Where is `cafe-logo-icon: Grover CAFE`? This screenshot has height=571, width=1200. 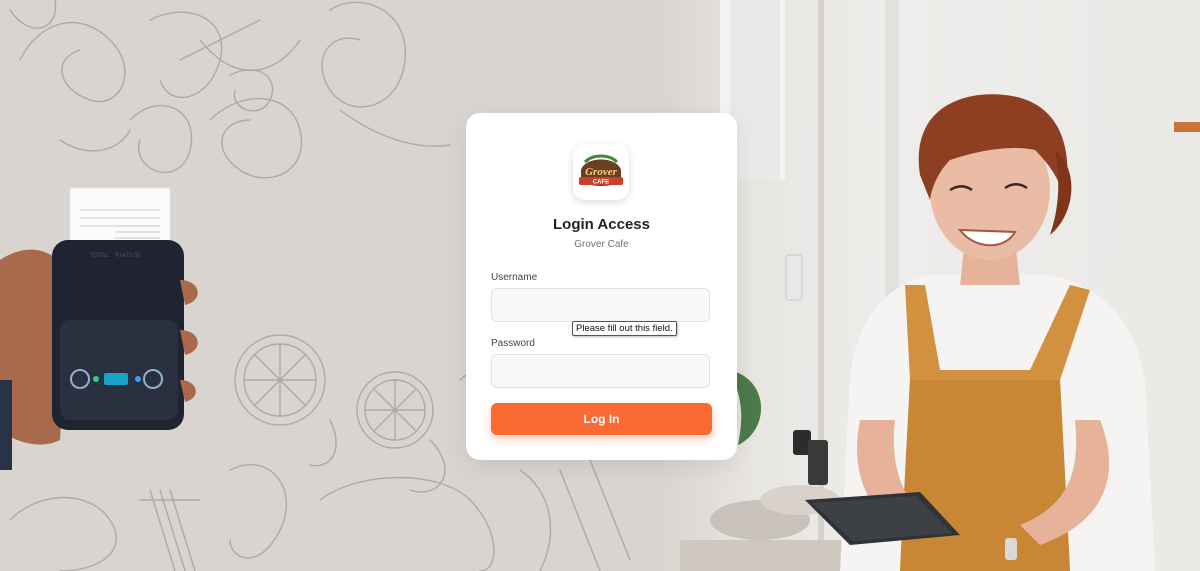 cafe-logo-icon: Grover CAFE is located at coordinates (601, 170).